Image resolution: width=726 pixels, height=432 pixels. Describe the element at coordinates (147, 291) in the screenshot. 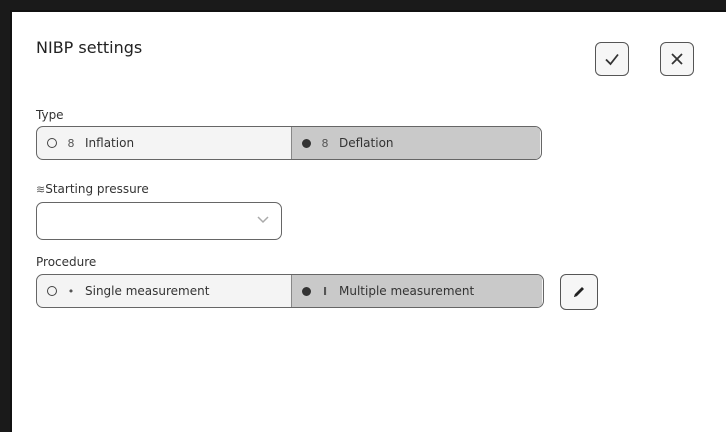

I see `procedure-option-label: Single measurement` at that location.